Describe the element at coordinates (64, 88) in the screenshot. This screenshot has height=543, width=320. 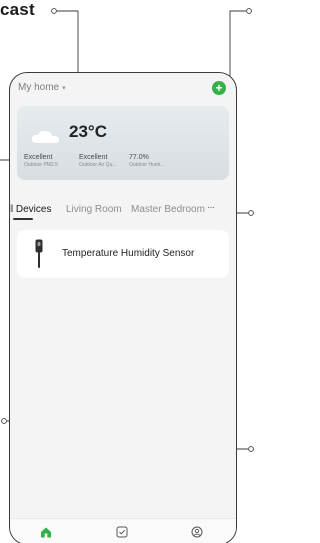
I see `chevron-down-icon: ▾` at that location.